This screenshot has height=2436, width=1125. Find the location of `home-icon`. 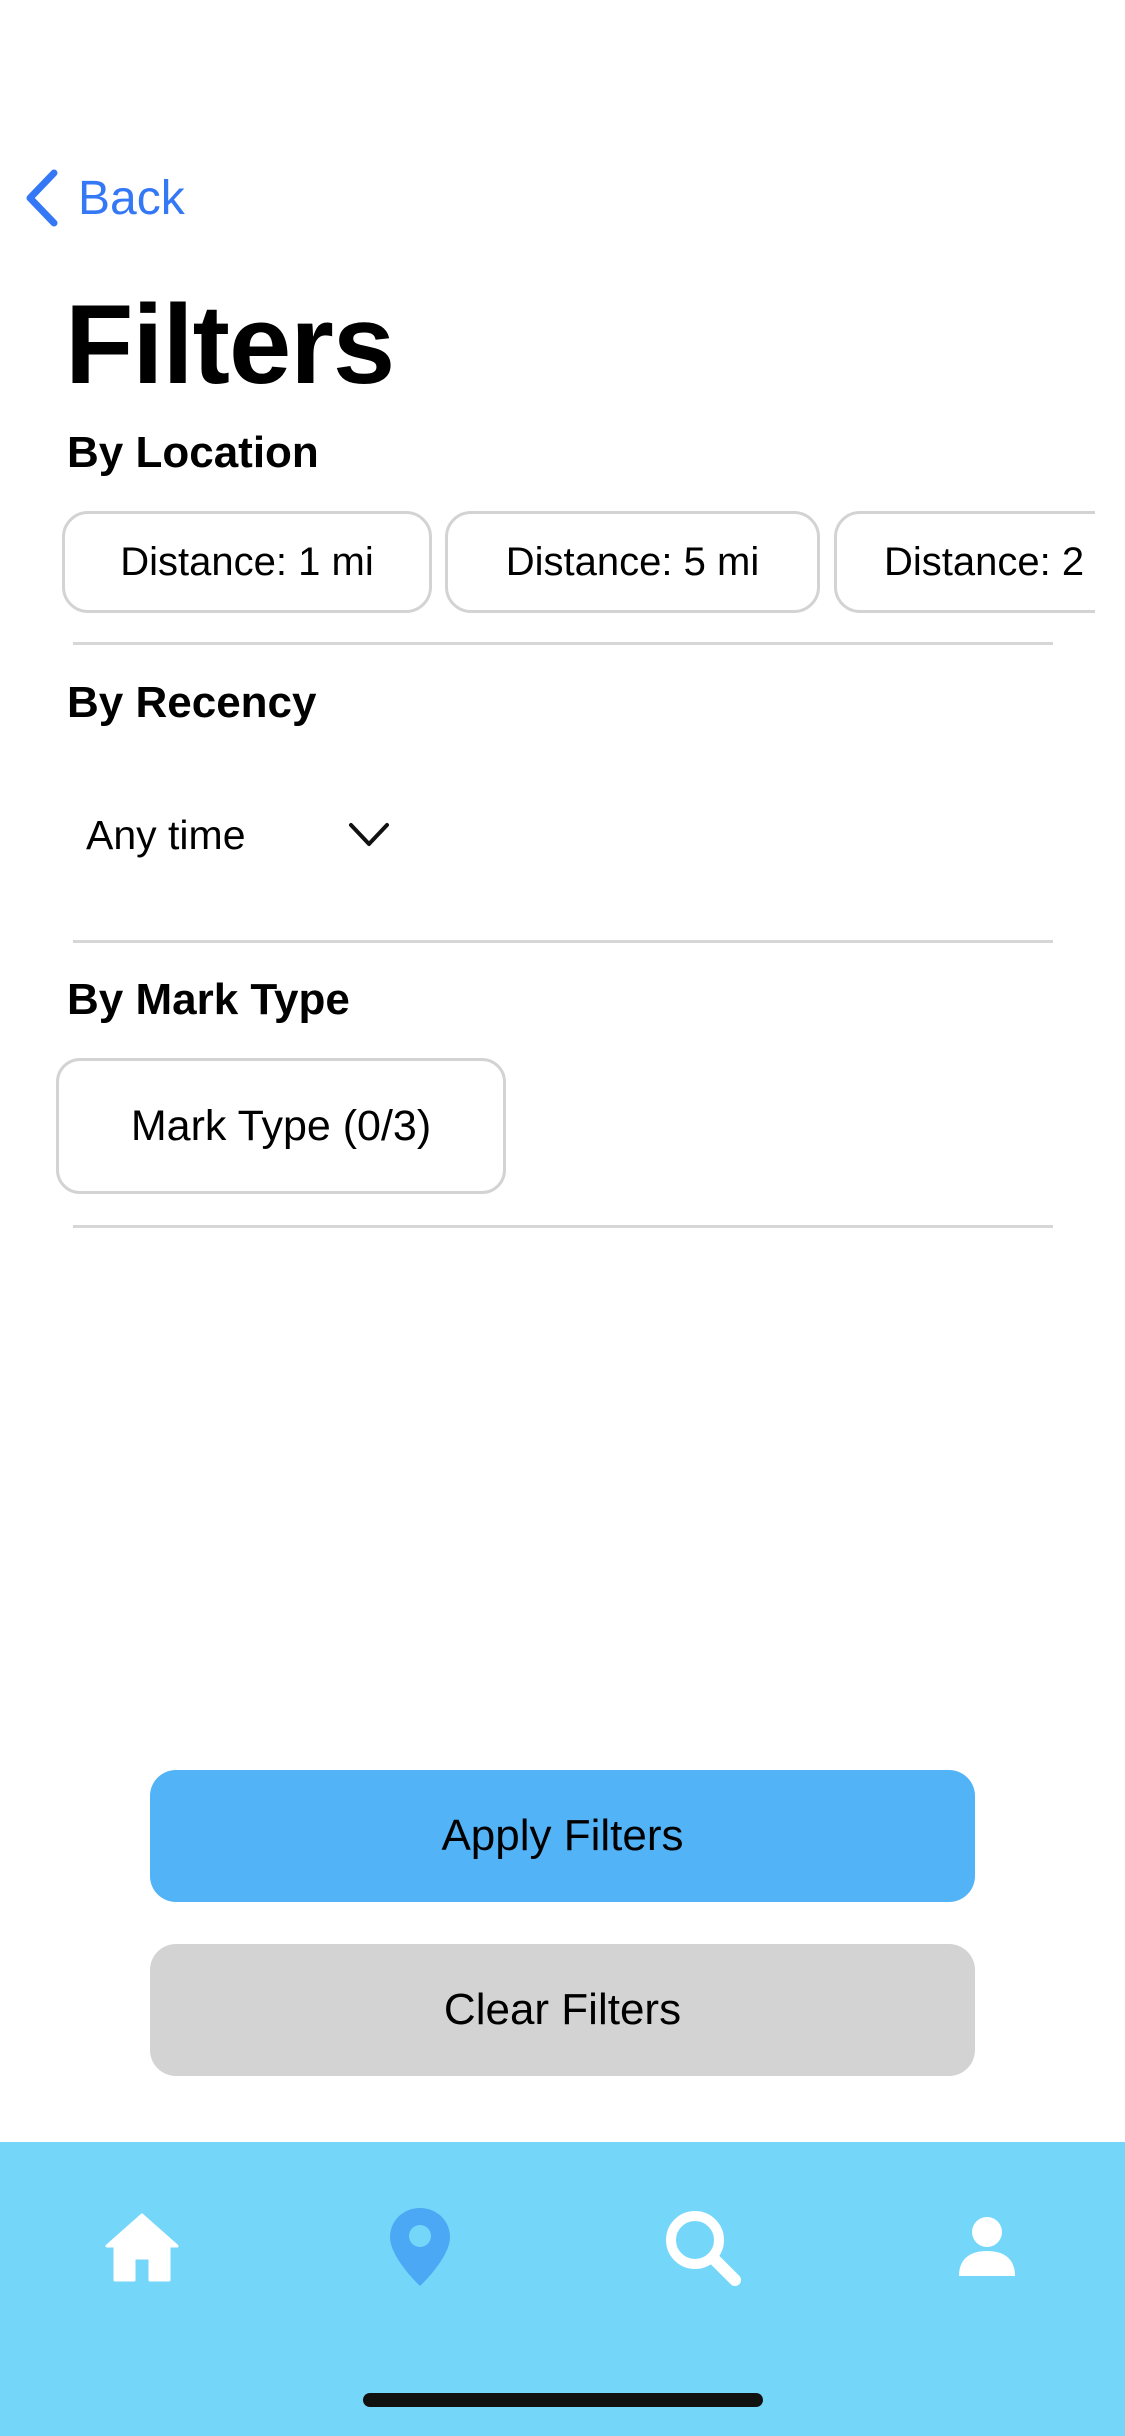

home-icon is located at coordinates (142, 2247).